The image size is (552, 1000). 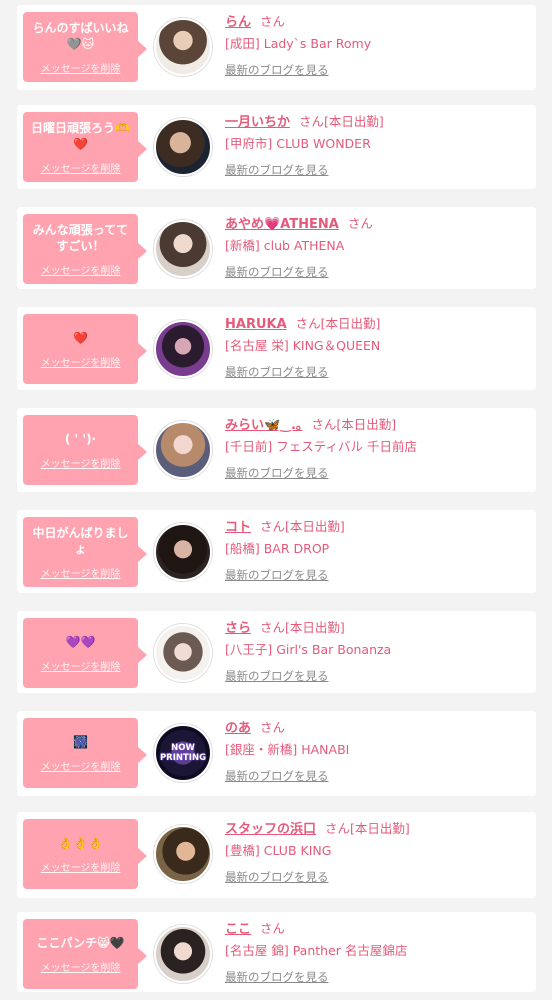 I want to click on entry-info: スタッフの浜口 さん[本日出勤] [豊橋] CLUB KING 最新のブログを見る, so click(x=377, y=851).